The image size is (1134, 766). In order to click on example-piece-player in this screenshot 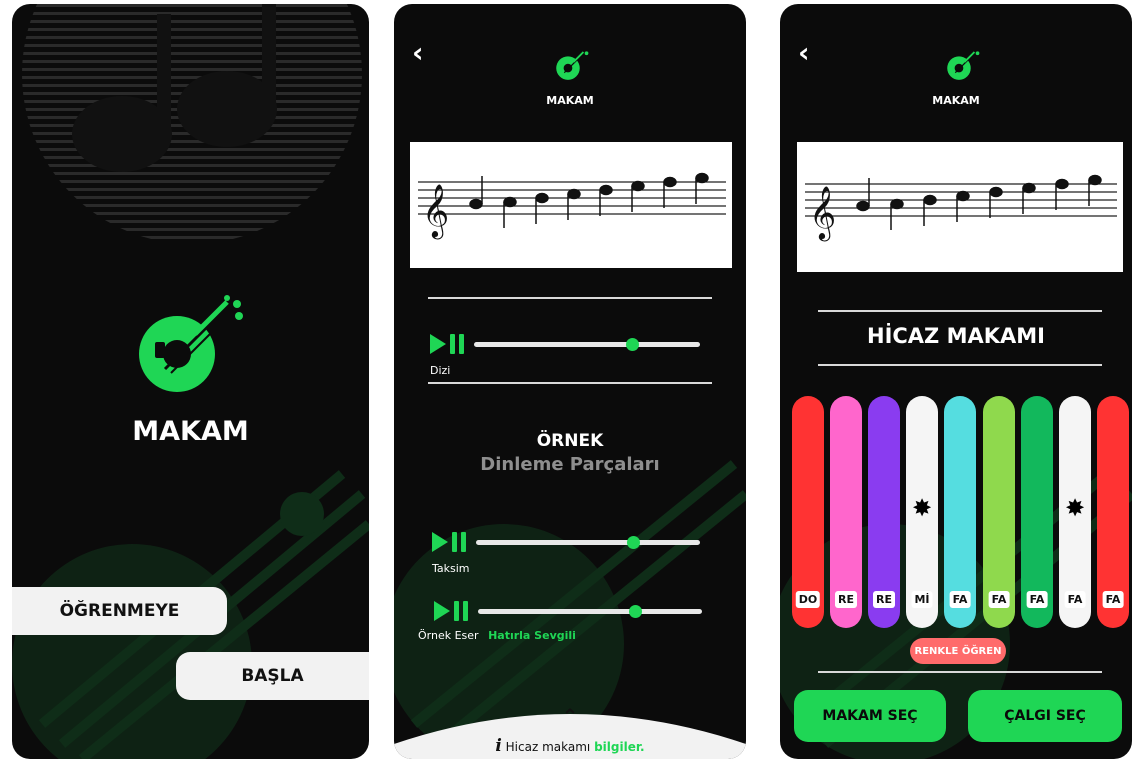, I will do `click(568, 611)`.